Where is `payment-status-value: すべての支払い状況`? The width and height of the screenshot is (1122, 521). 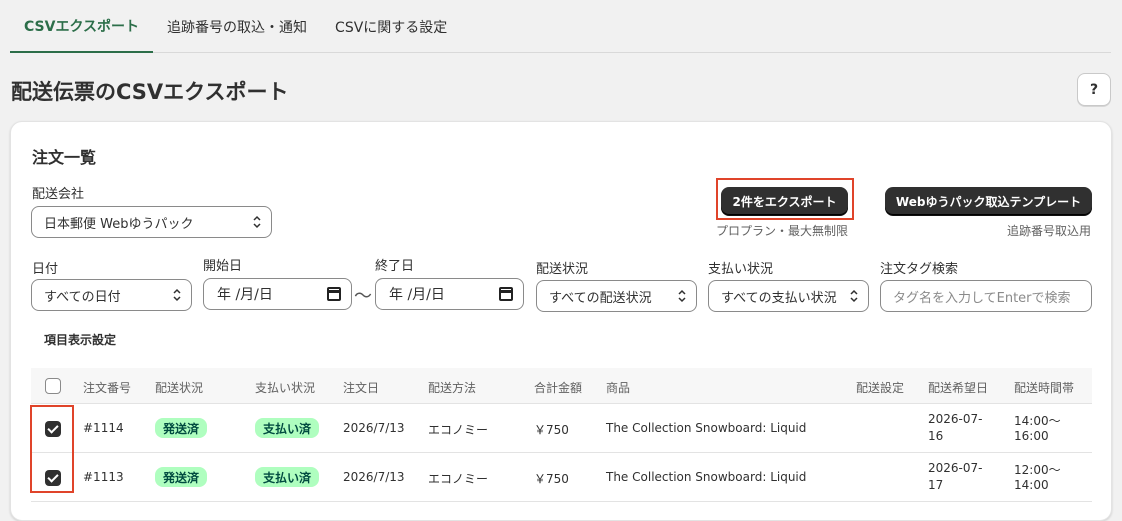 payment-status-value: すべての支払い状況 is located at coordinates (779, 298).